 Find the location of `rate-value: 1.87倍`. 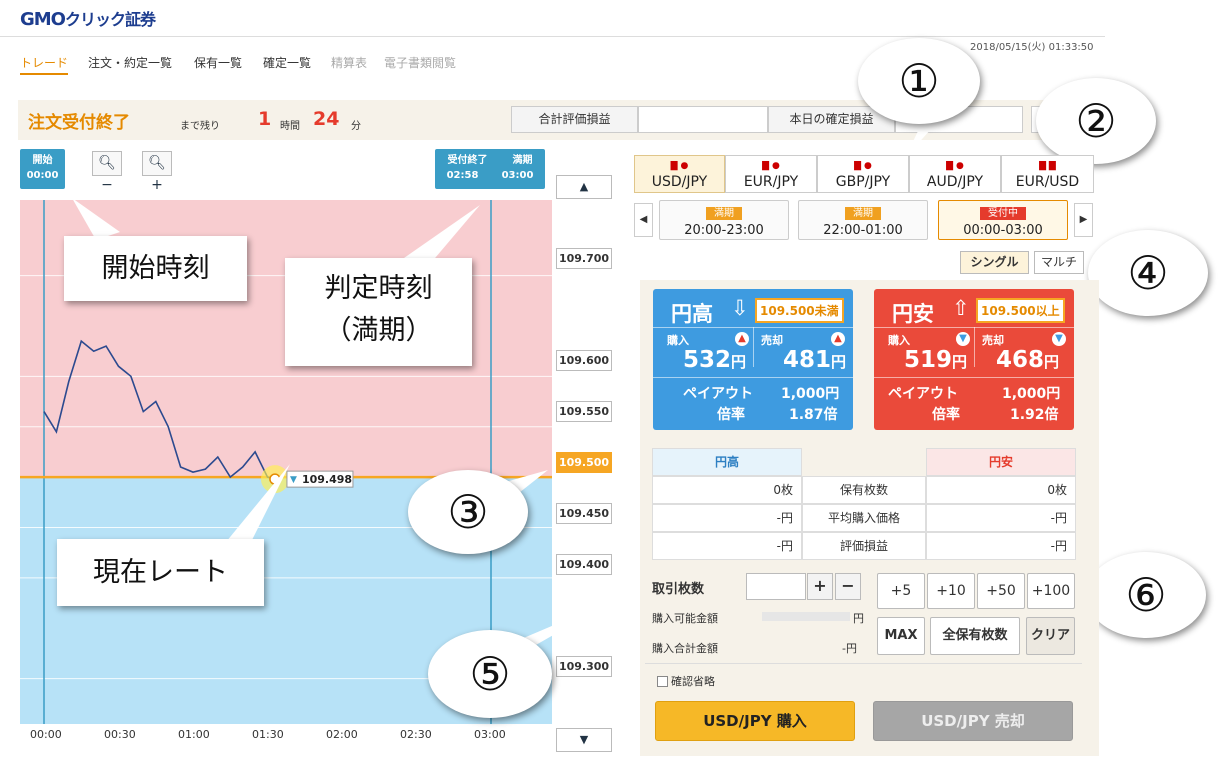

rate-value: 1.87倍 is located at coordinates (813, 415).